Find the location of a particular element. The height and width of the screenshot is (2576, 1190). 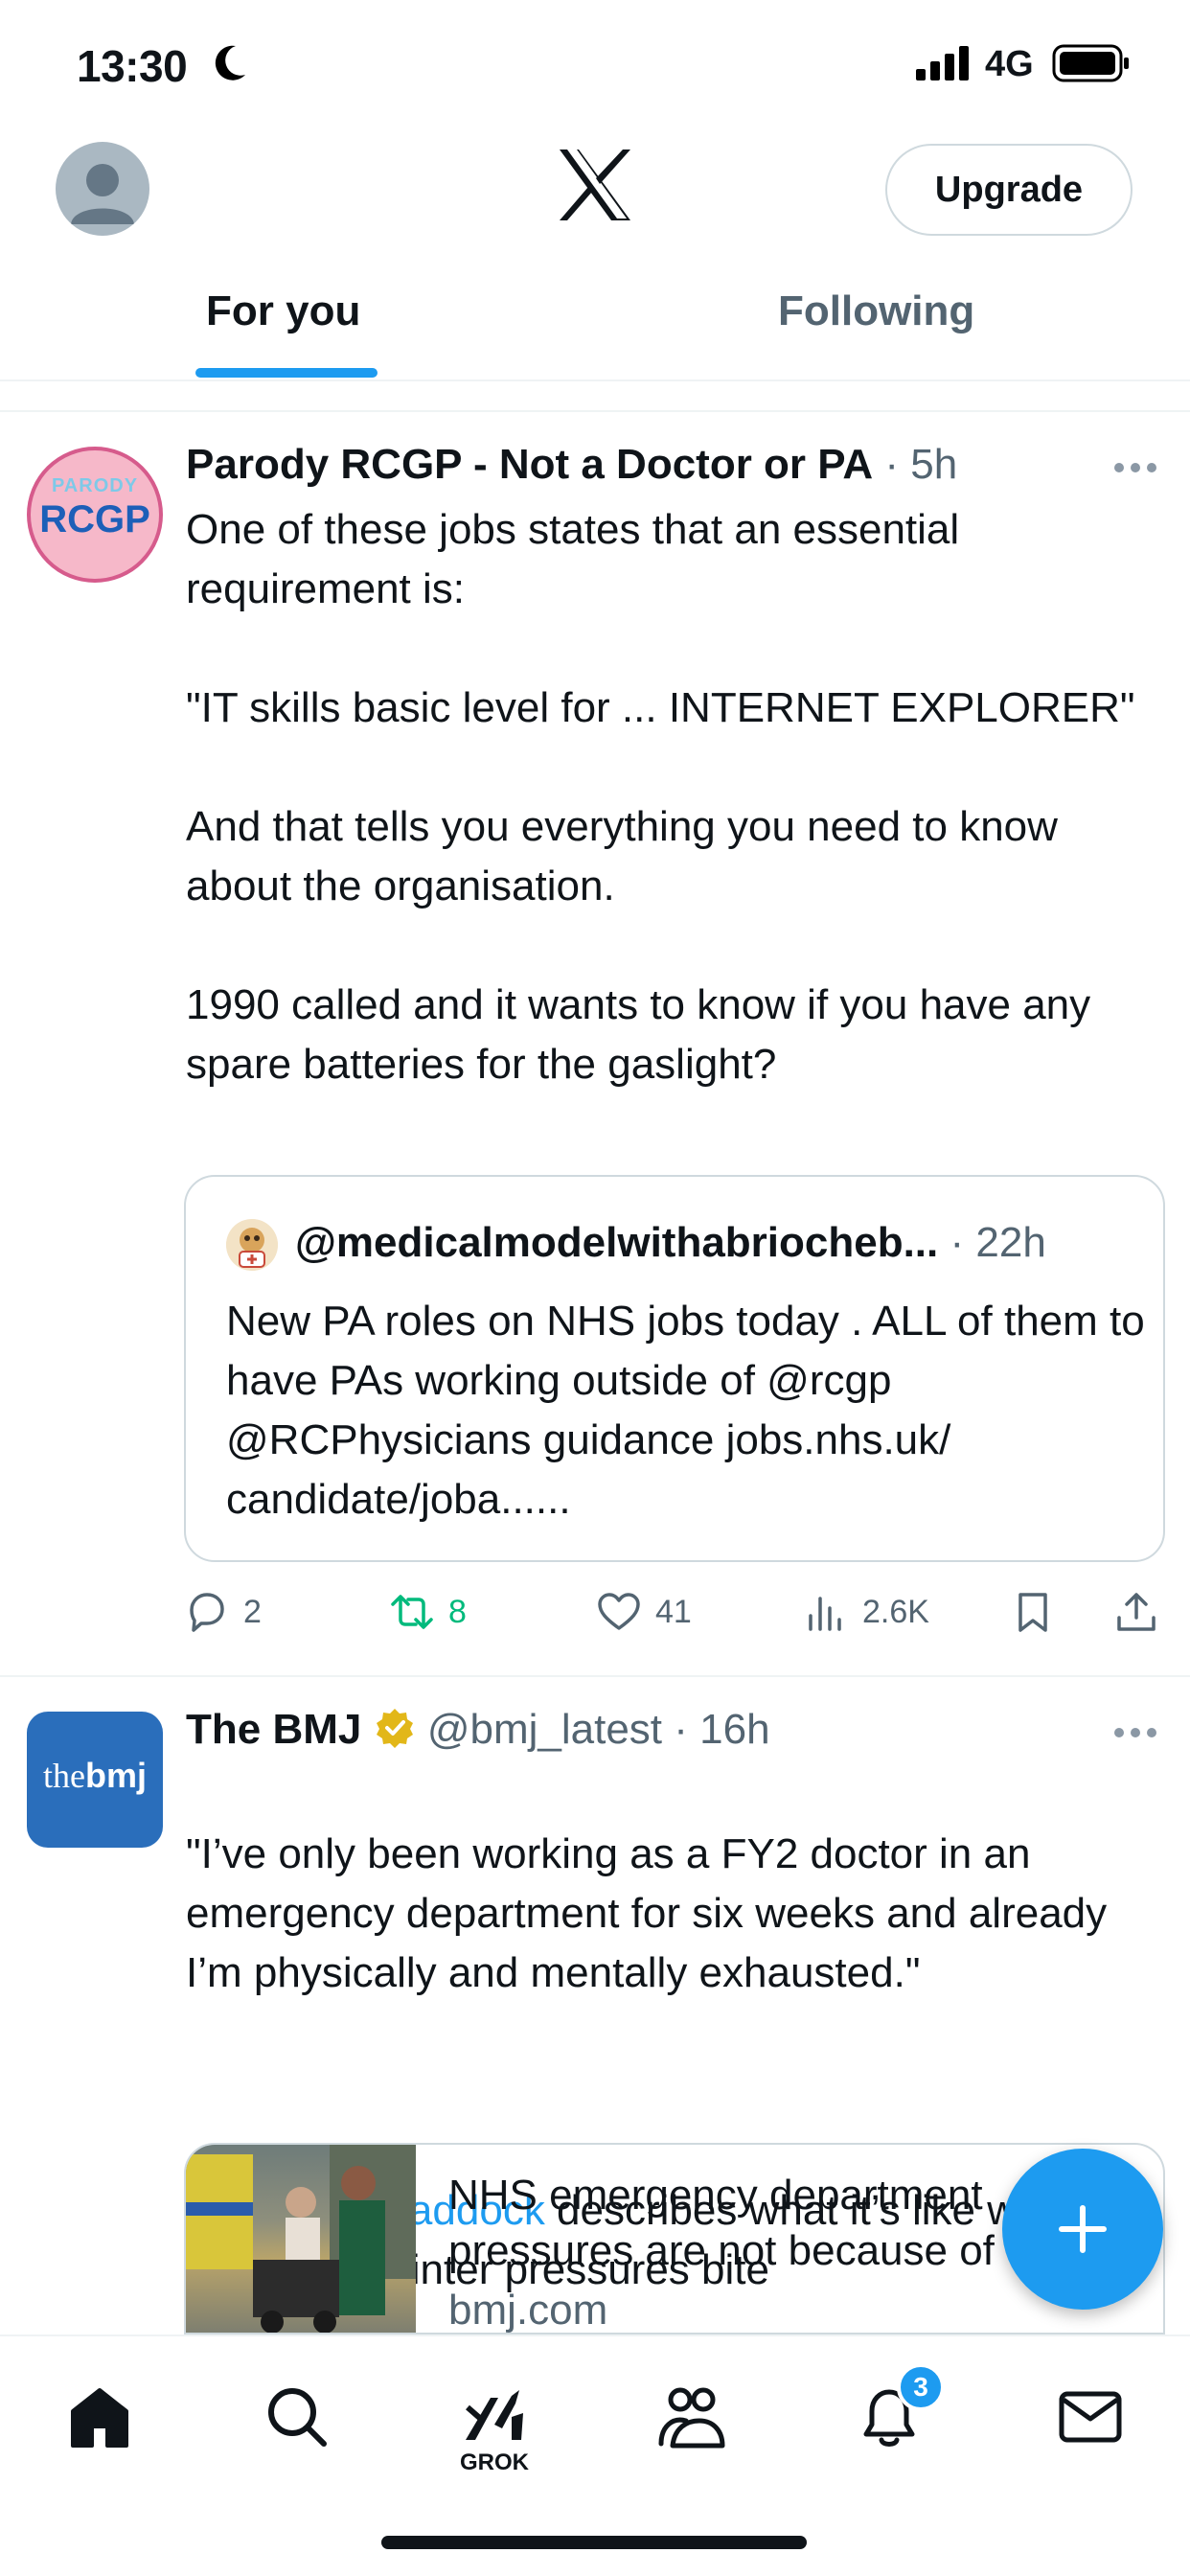

reply-count: 2 is located at coordinates (253, 1611).